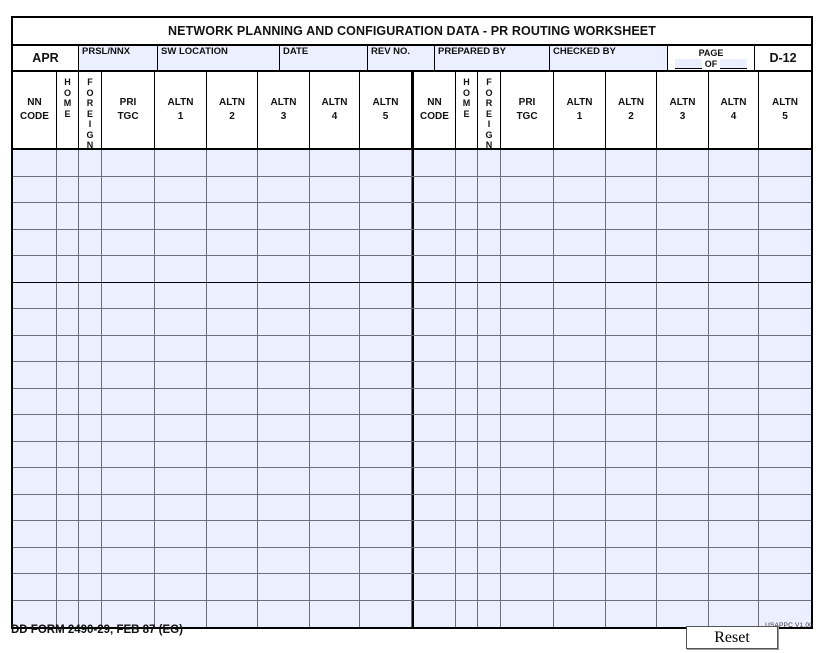 The height and width of the screenshot is (653, 825). I want to click on page-number-input, so click(688, 64).